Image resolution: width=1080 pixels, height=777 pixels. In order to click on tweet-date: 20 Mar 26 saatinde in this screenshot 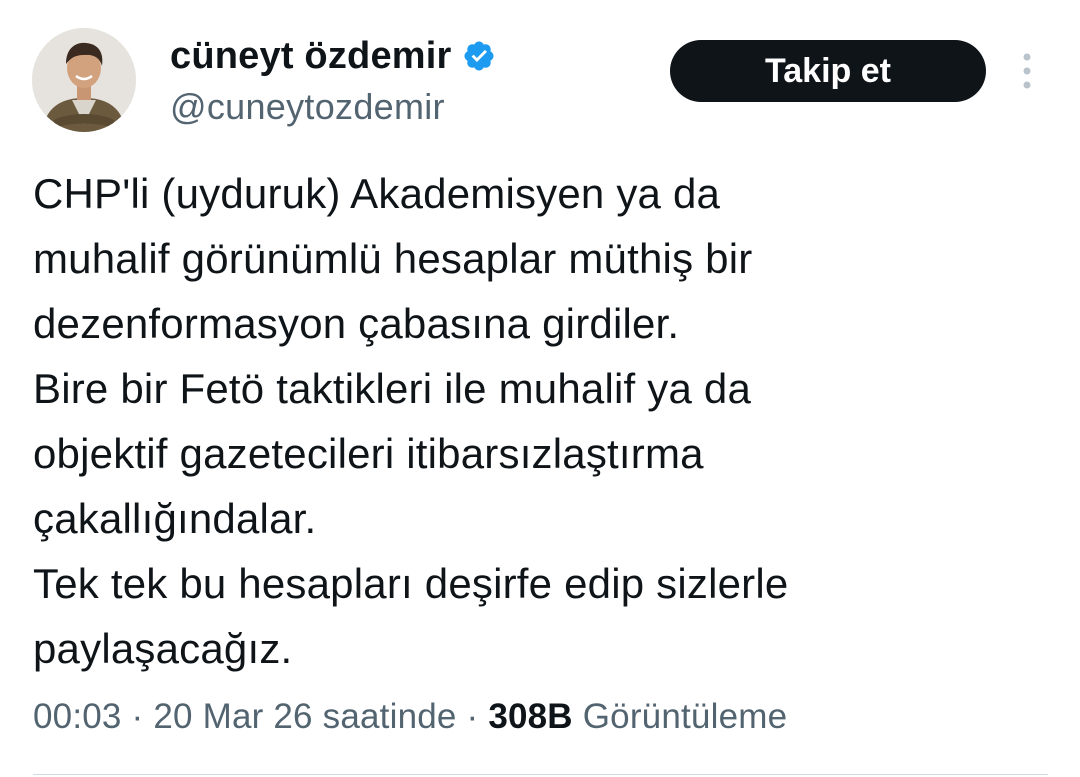, I will do `click(304, 716)`.